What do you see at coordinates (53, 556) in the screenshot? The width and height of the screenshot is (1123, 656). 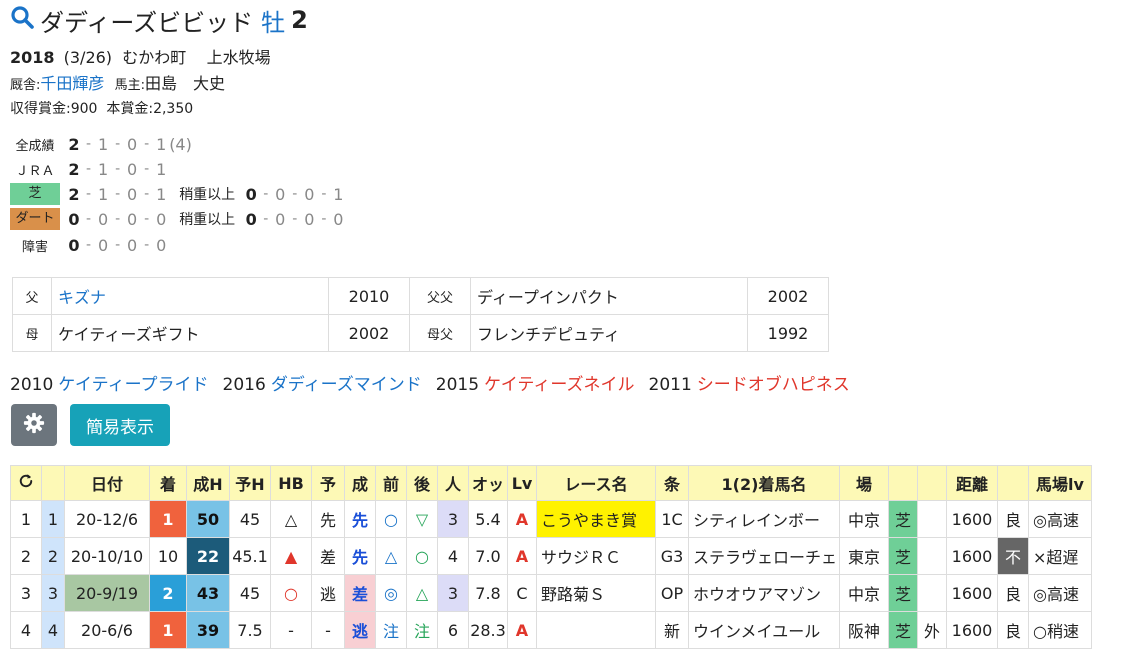 I see `race-number: 2` at bounding box center [53, 556].